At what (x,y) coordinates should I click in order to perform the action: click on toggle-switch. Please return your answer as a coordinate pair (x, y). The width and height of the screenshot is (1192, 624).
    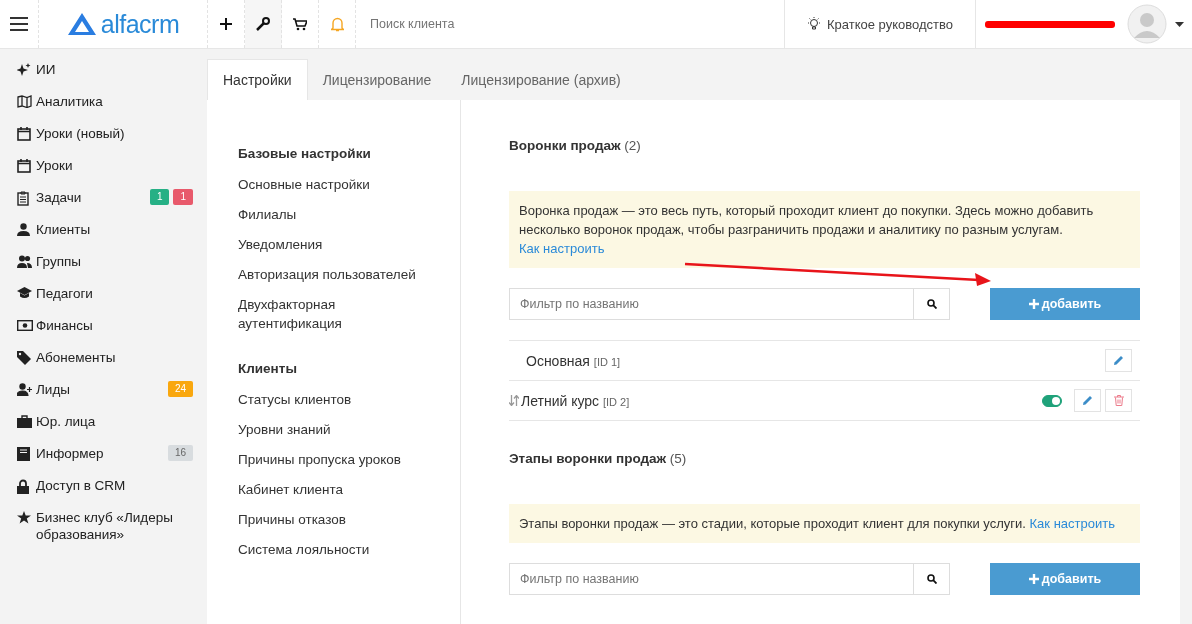
    Looking at the image, I should click on (1052, 400).